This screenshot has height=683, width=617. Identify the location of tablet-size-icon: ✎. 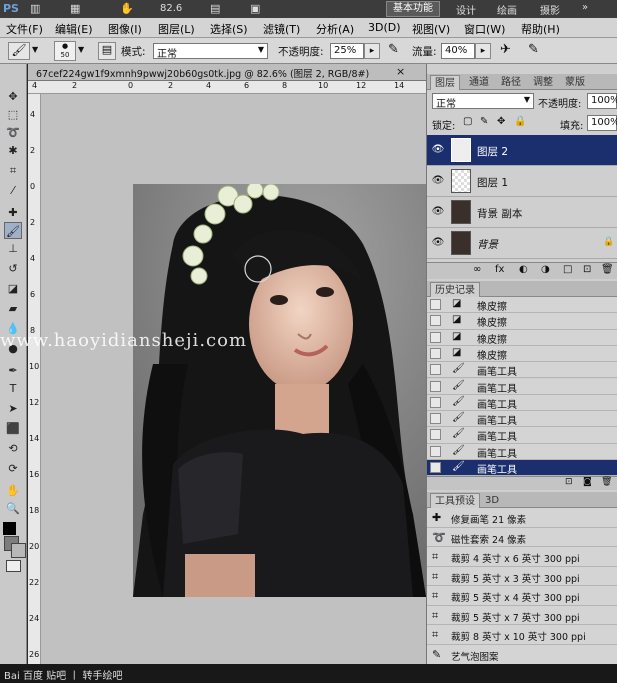
(533, 49).